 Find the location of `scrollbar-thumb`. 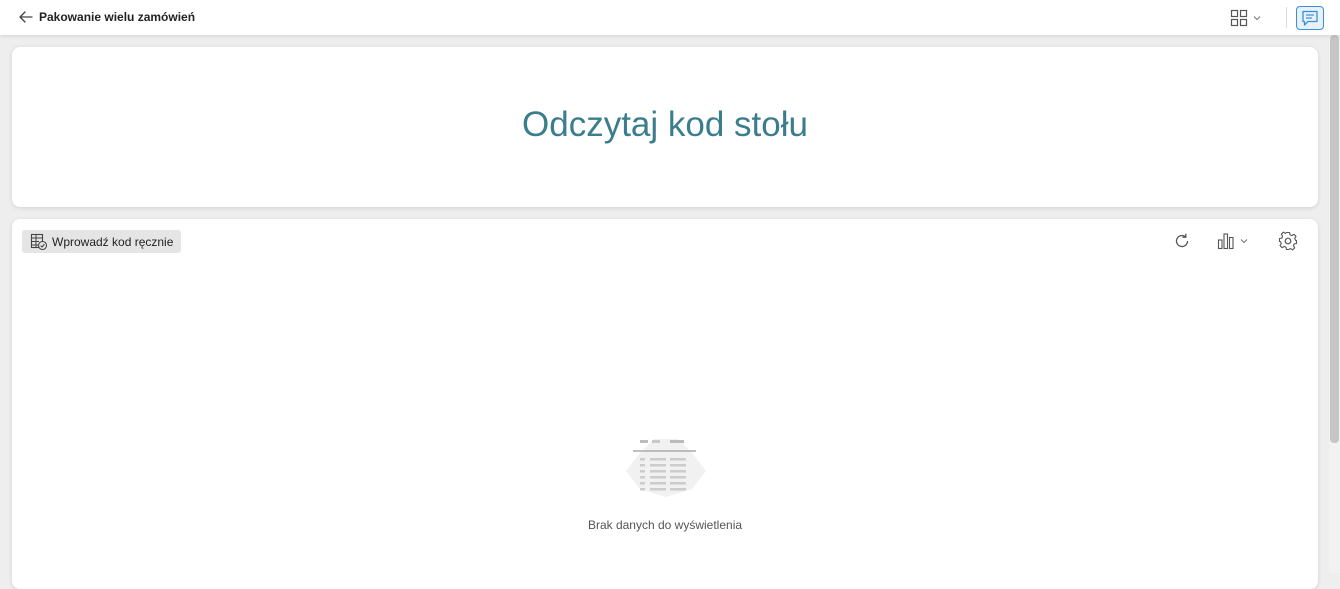

scrollbar-thumb is located at coordinates (1334, 239).